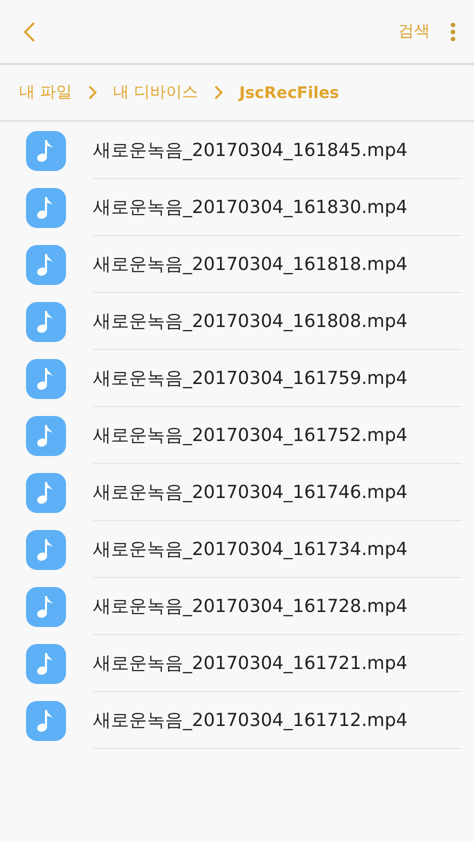 This screenshot has height=842, width=474. What do you see at coordinates (250, 264) in the screenshot?
I see `file-name: 새로운녹음_20170304_161818.mp4` at bounding box center [250, 264].